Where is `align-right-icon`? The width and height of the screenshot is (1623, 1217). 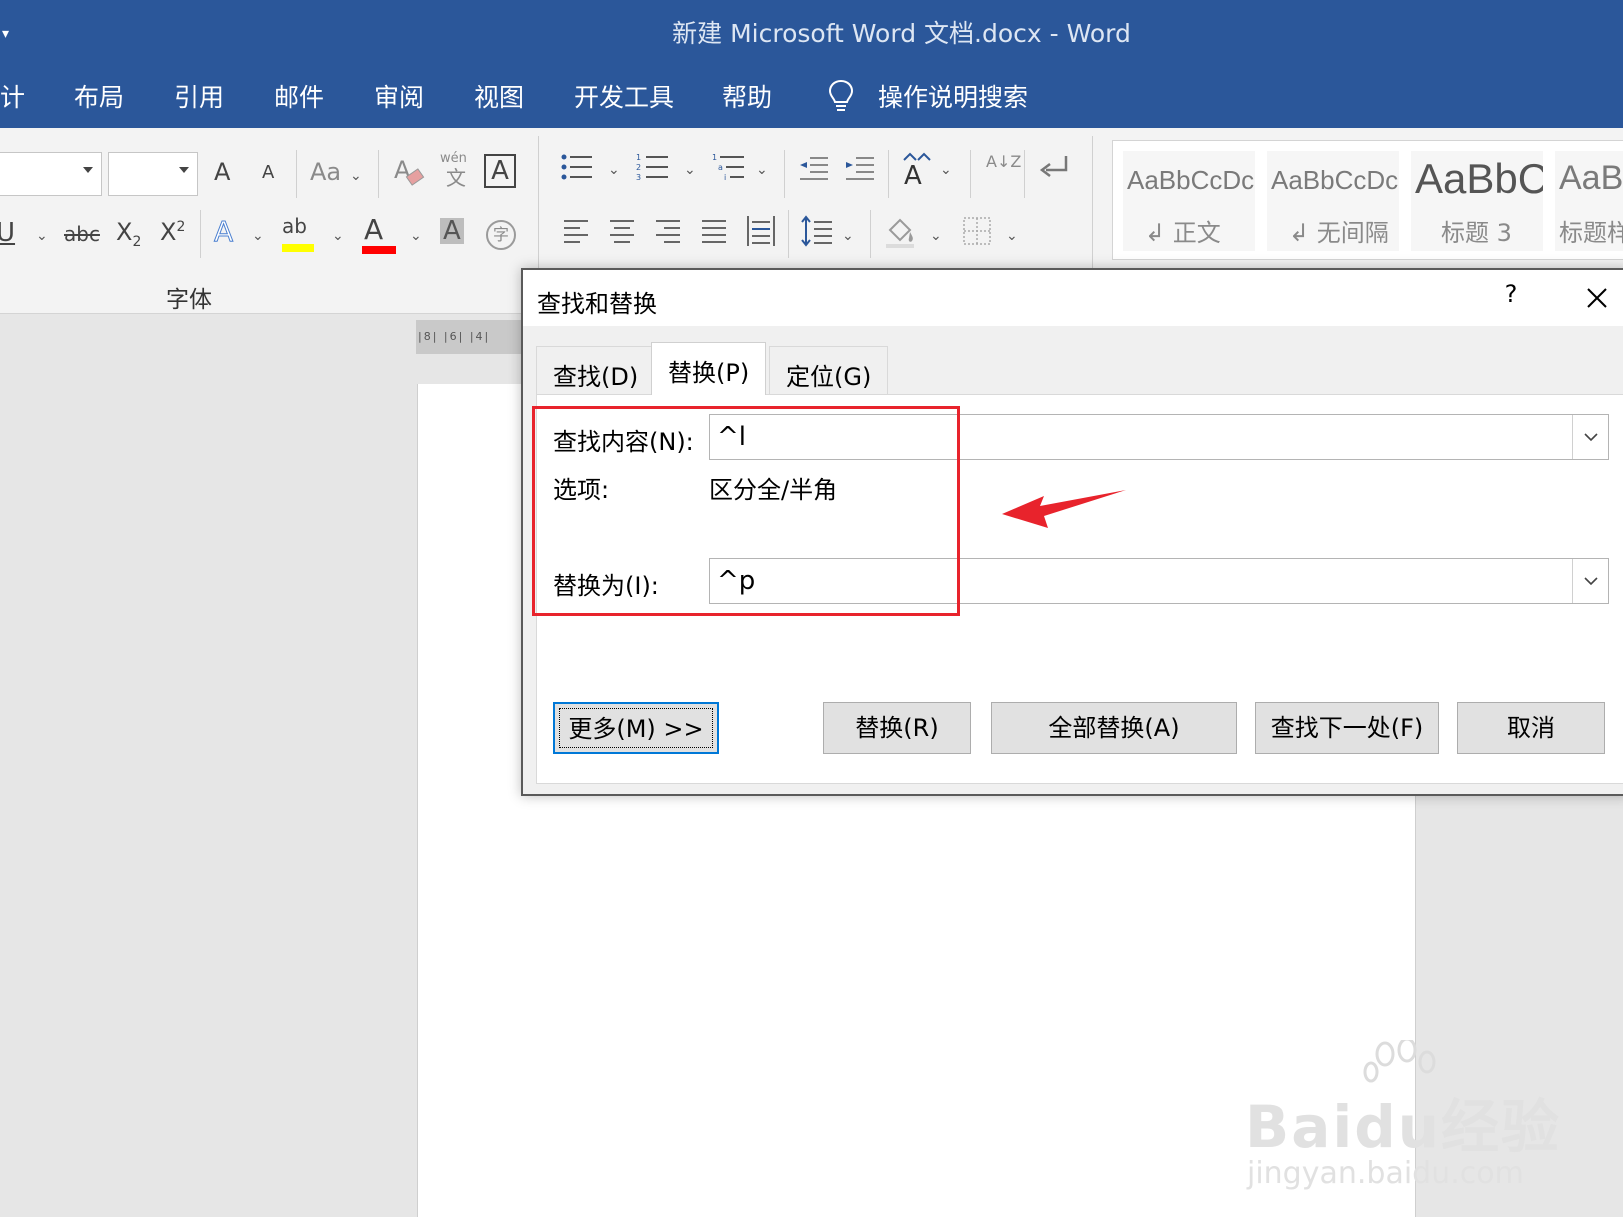
align-right-icon is located at coordinates (668, 231).